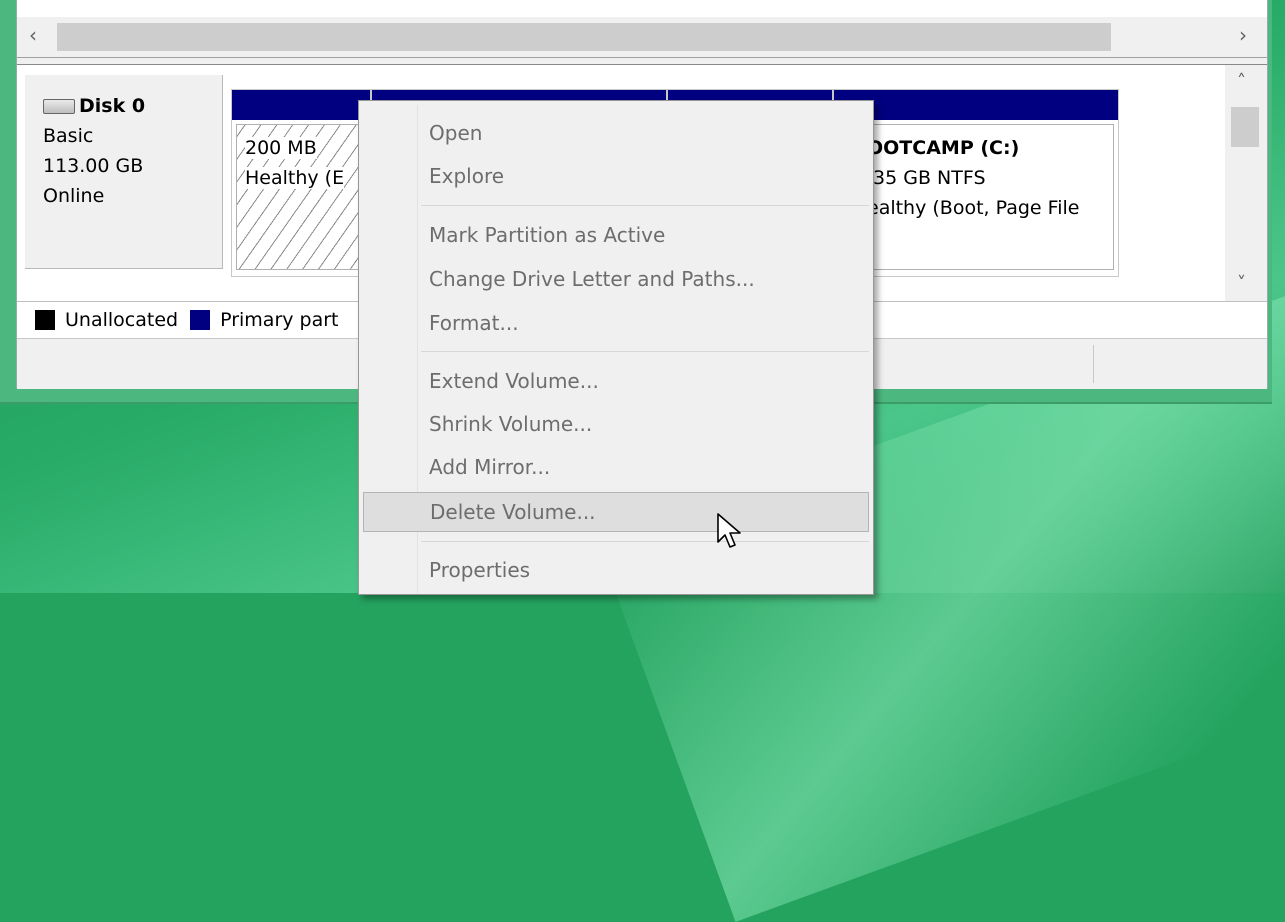 The width and height of the screenshot is (1285, 922). What do you see at coordinates (33, 35) in the screenshot?
I see `scroll-left-icon: ‹` at bounding box center [33, 35].